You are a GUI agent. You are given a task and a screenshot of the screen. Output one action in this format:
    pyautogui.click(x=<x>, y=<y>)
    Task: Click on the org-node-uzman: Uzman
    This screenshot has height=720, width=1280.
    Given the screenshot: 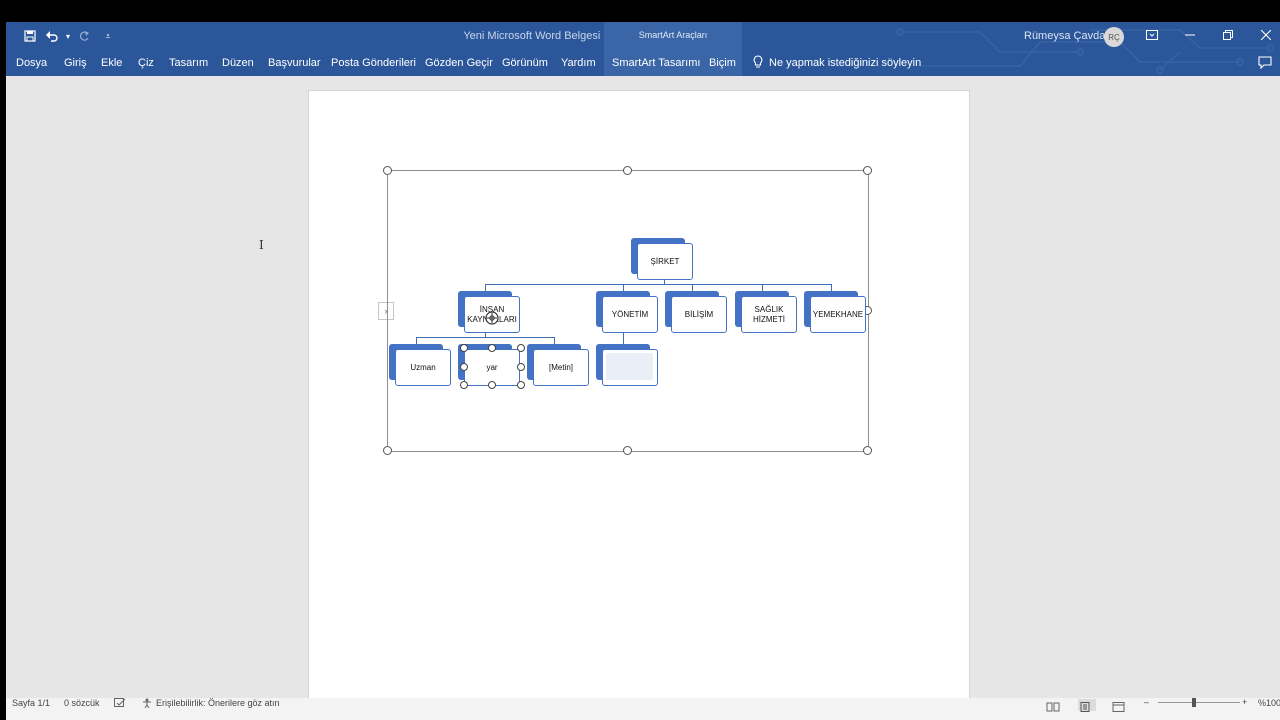 What is the action you would take?
    pyautogui.click(x=420, y=365)
    